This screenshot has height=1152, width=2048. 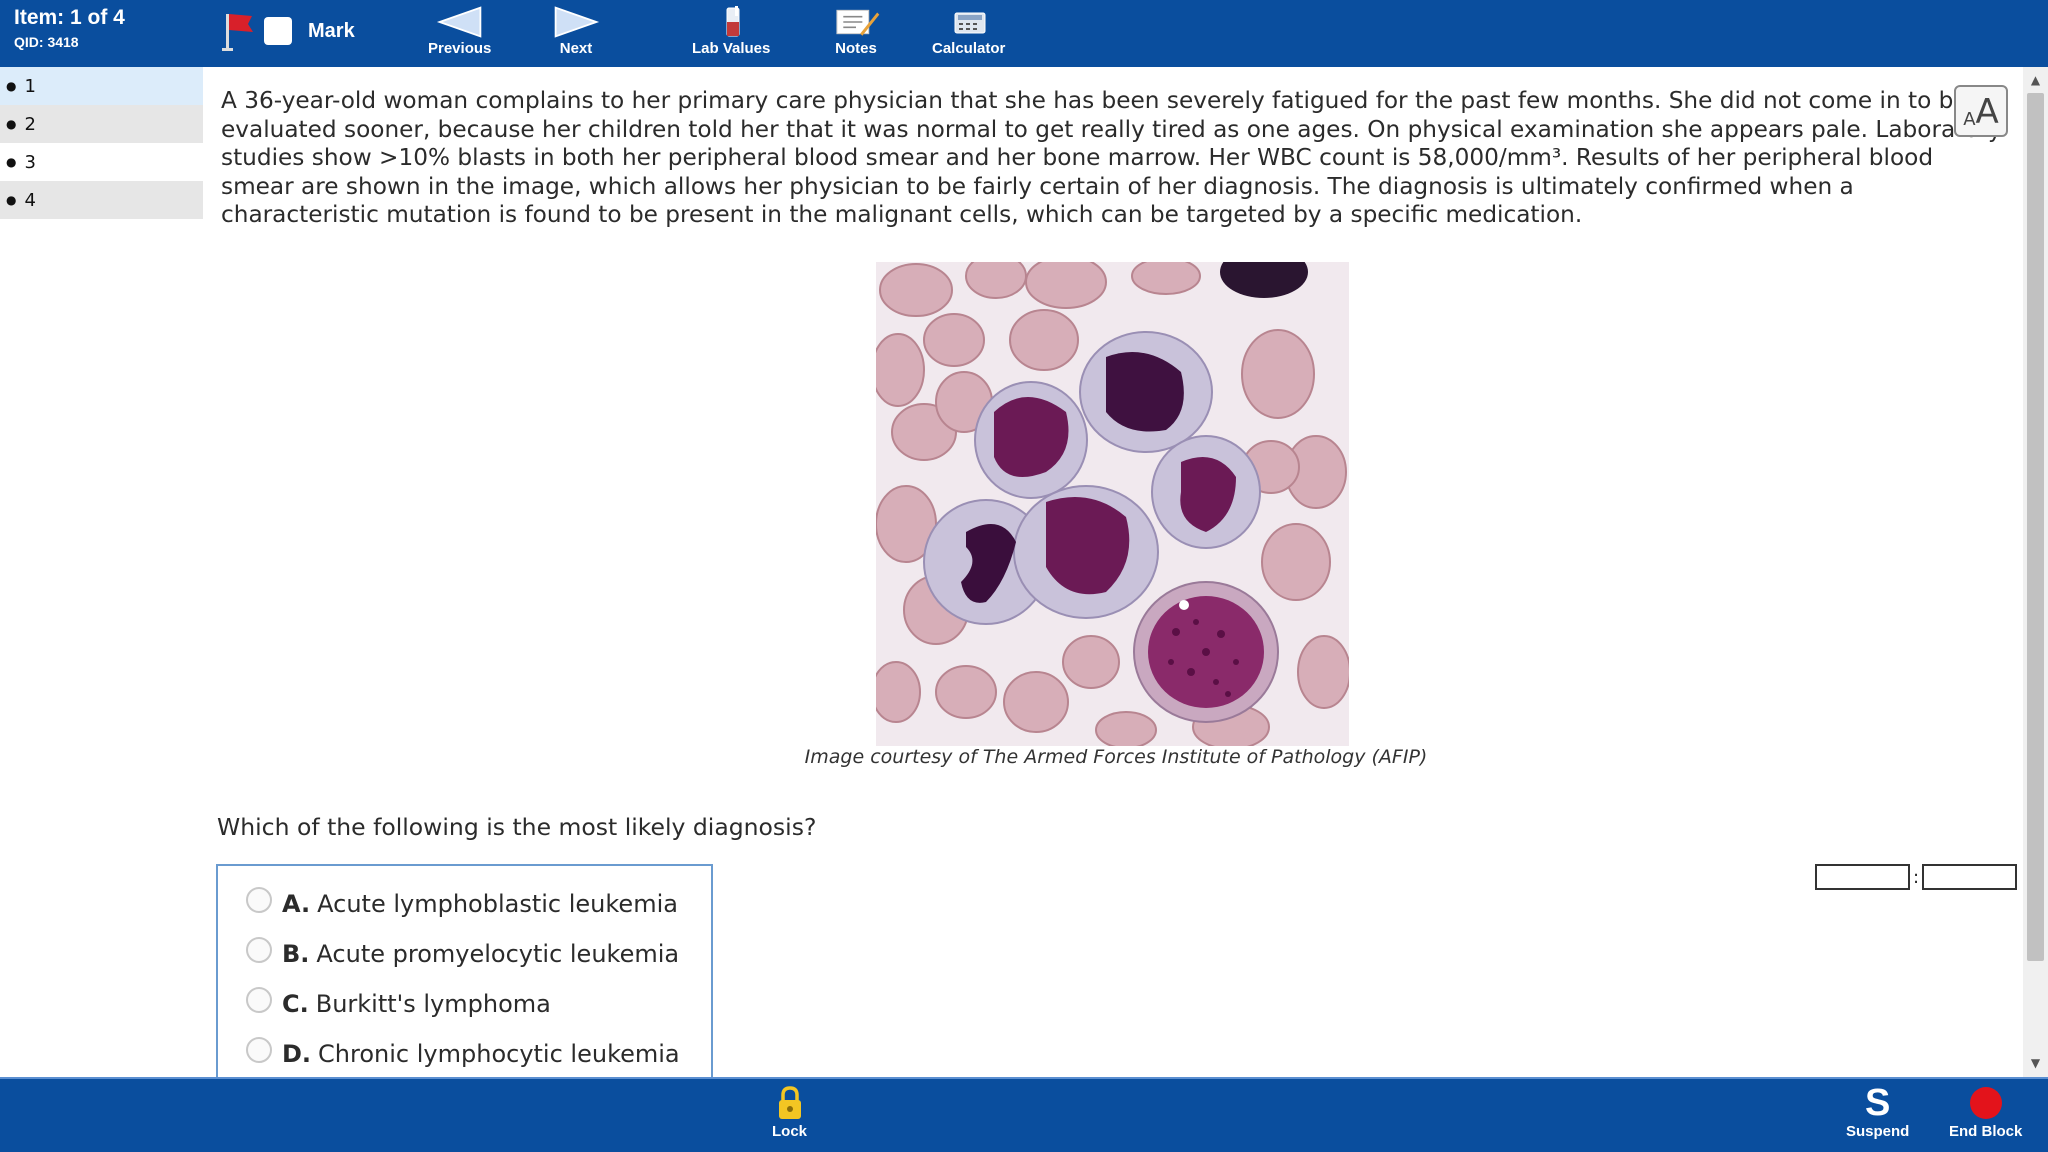 I want to click on end-block-label: End Block, so click(x=1986, y=1131).